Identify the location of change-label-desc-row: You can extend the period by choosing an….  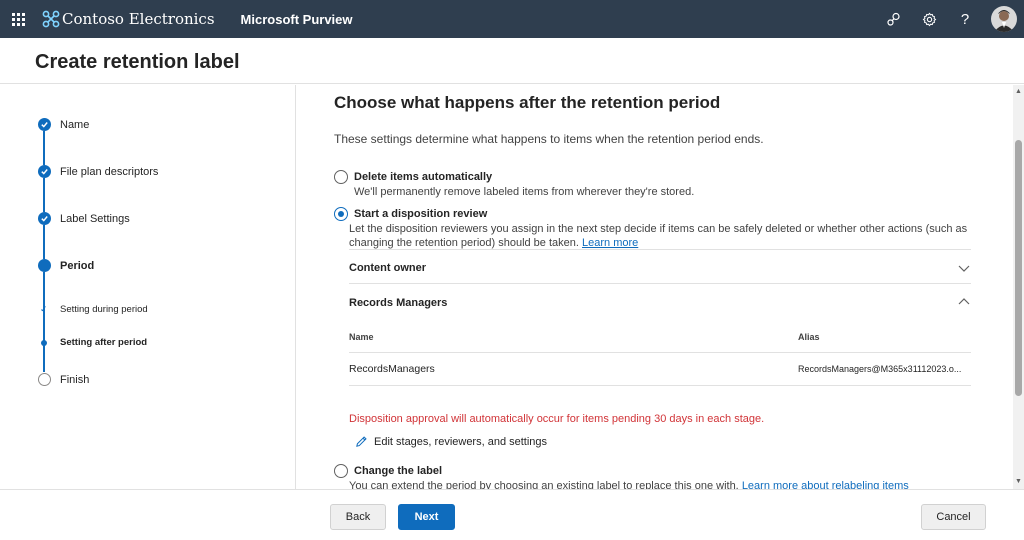
(629, 484).